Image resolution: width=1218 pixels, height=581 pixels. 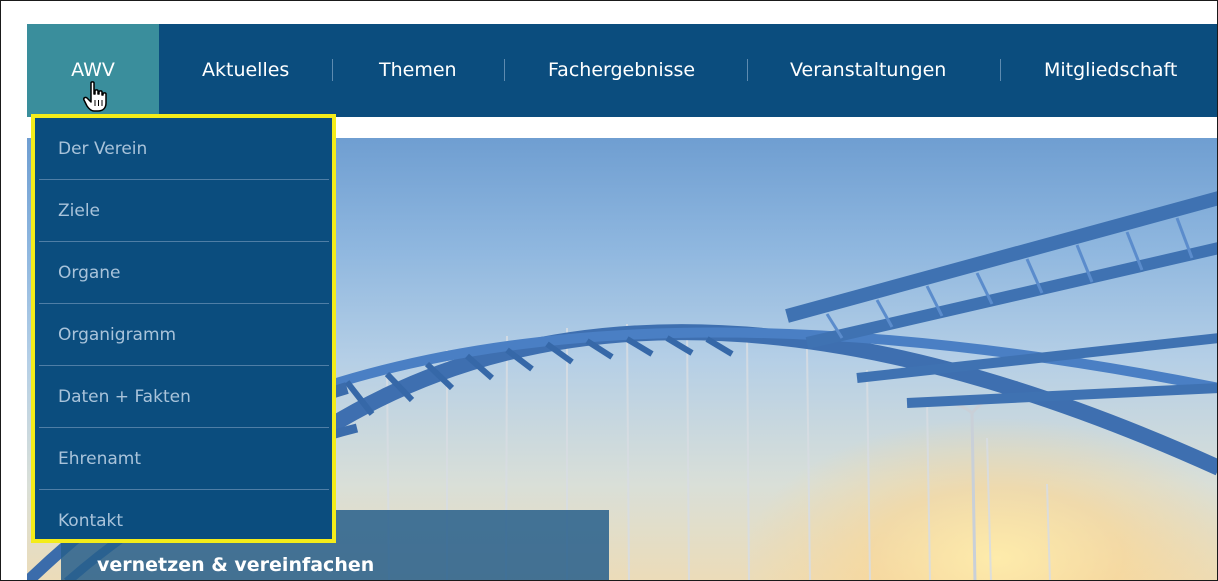 I want to click on hand-pointer-icon, so click(x=95, y=96).